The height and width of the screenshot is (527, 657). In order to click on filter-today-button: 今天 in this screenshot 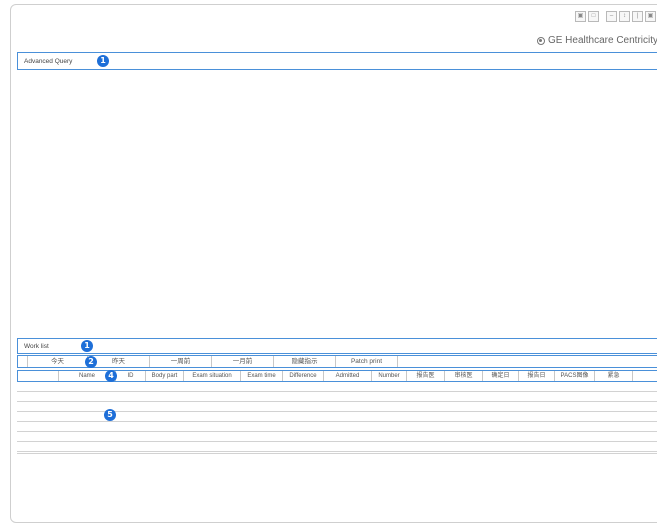, I will do `click(58, 361)`.